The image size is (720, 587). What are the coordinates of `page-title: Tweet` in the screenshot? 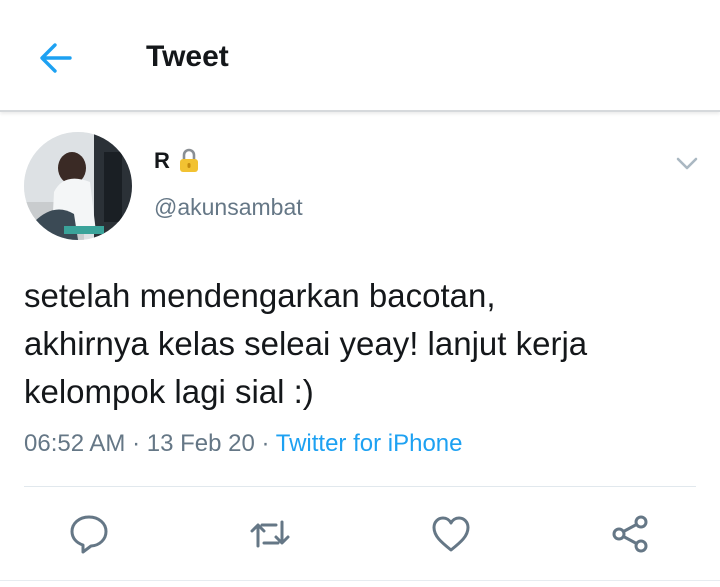 It's located at (187, 56).